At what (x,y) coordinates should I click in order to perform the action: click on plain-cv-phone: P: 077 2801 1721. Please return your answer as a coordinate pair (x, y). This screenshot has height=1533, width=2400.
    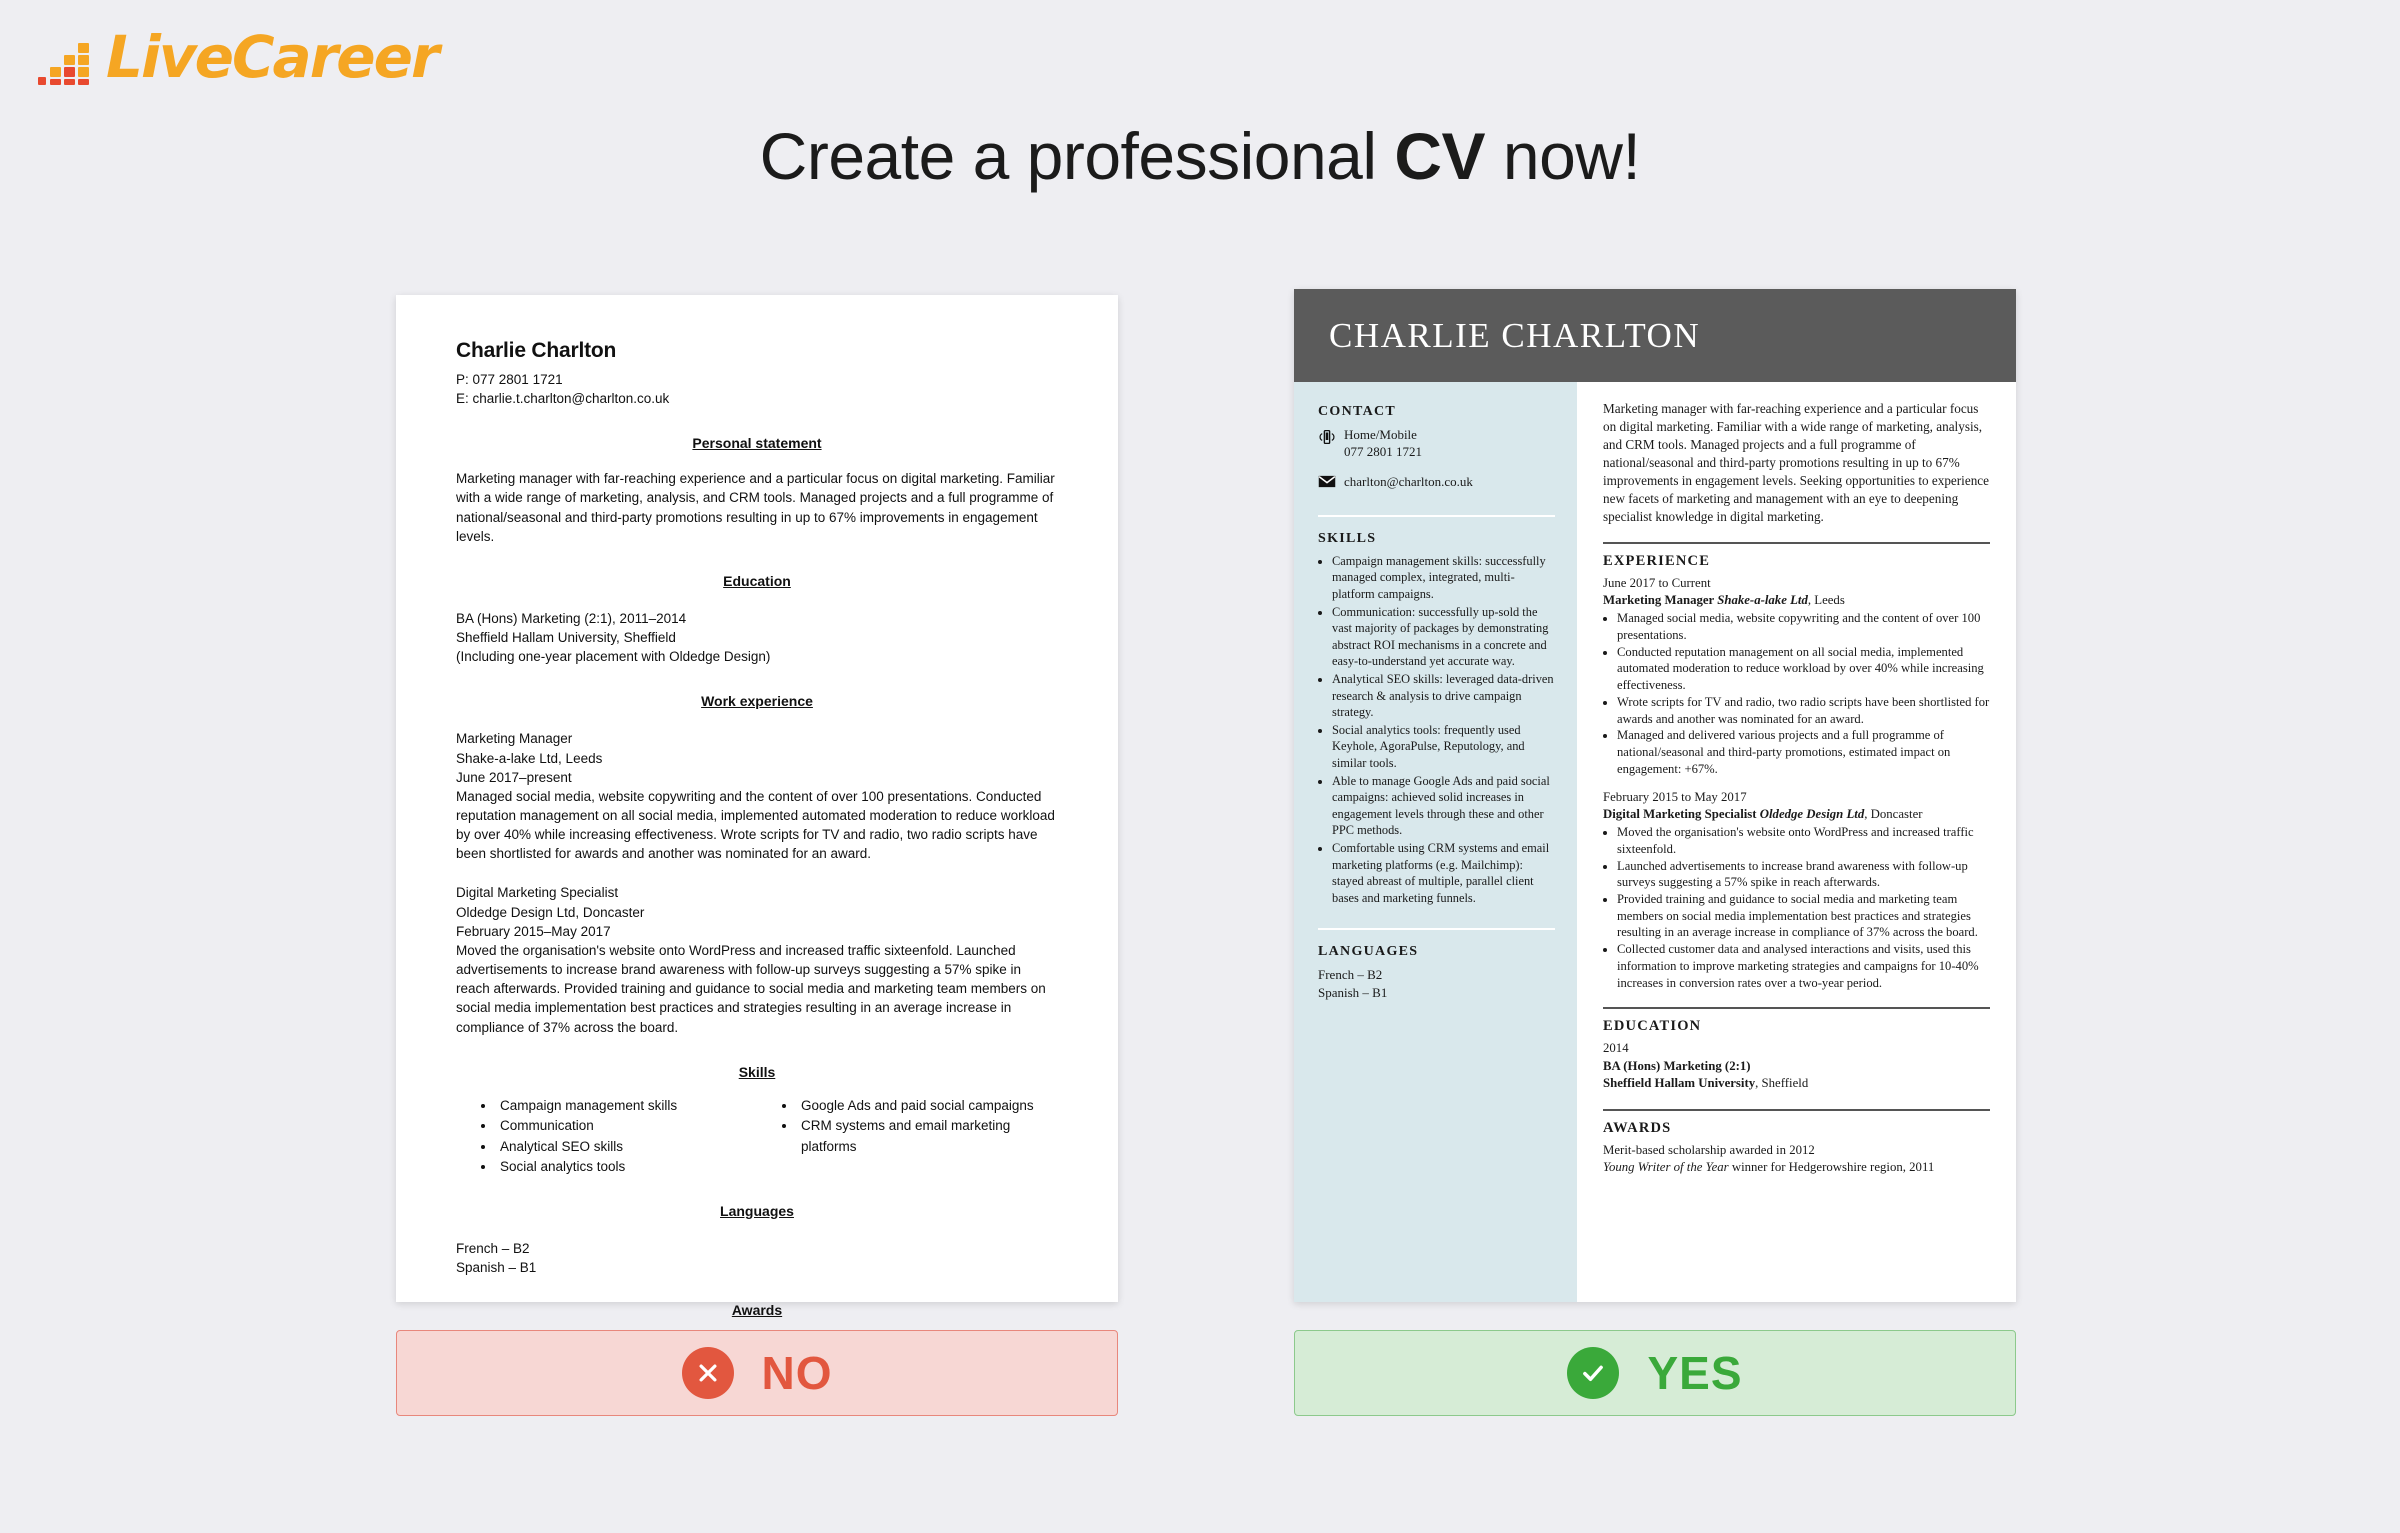
    Looking at the image, I should click on (509, 379).